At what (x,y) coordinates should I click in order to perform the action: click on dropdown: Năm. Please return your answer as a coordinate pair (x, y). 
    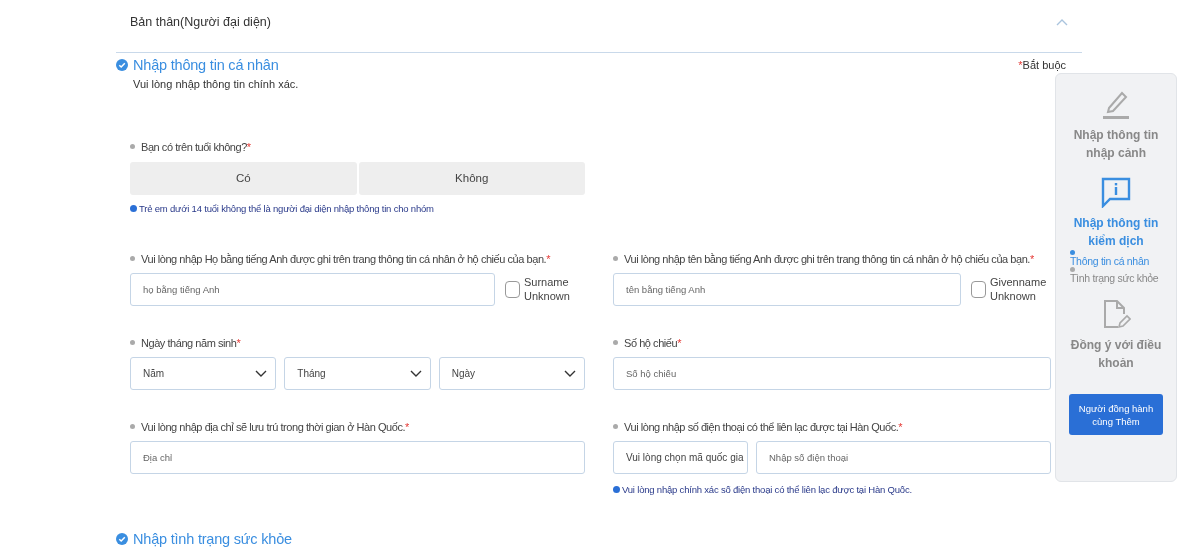
    Looking at the image, I should click on (203, 373).